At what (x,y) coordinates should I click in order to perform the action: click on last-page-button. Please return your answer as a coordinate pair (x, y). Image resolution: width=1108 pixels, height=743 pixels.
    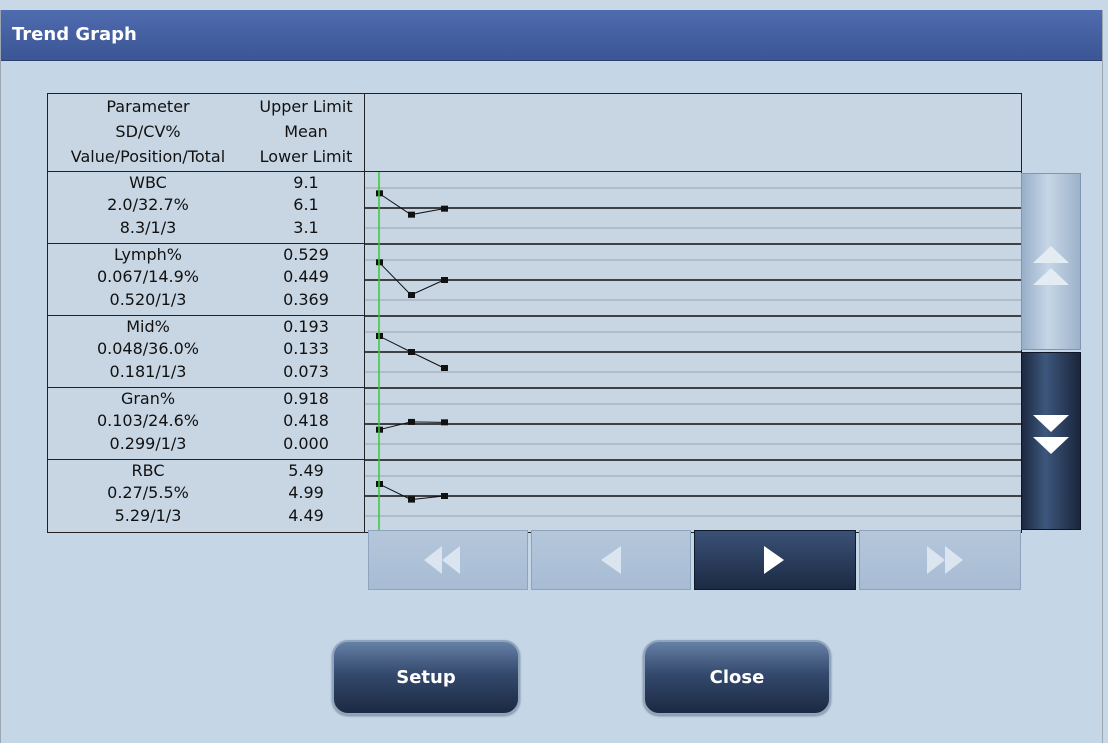
    Looking at the image, I should click on (940, 560).